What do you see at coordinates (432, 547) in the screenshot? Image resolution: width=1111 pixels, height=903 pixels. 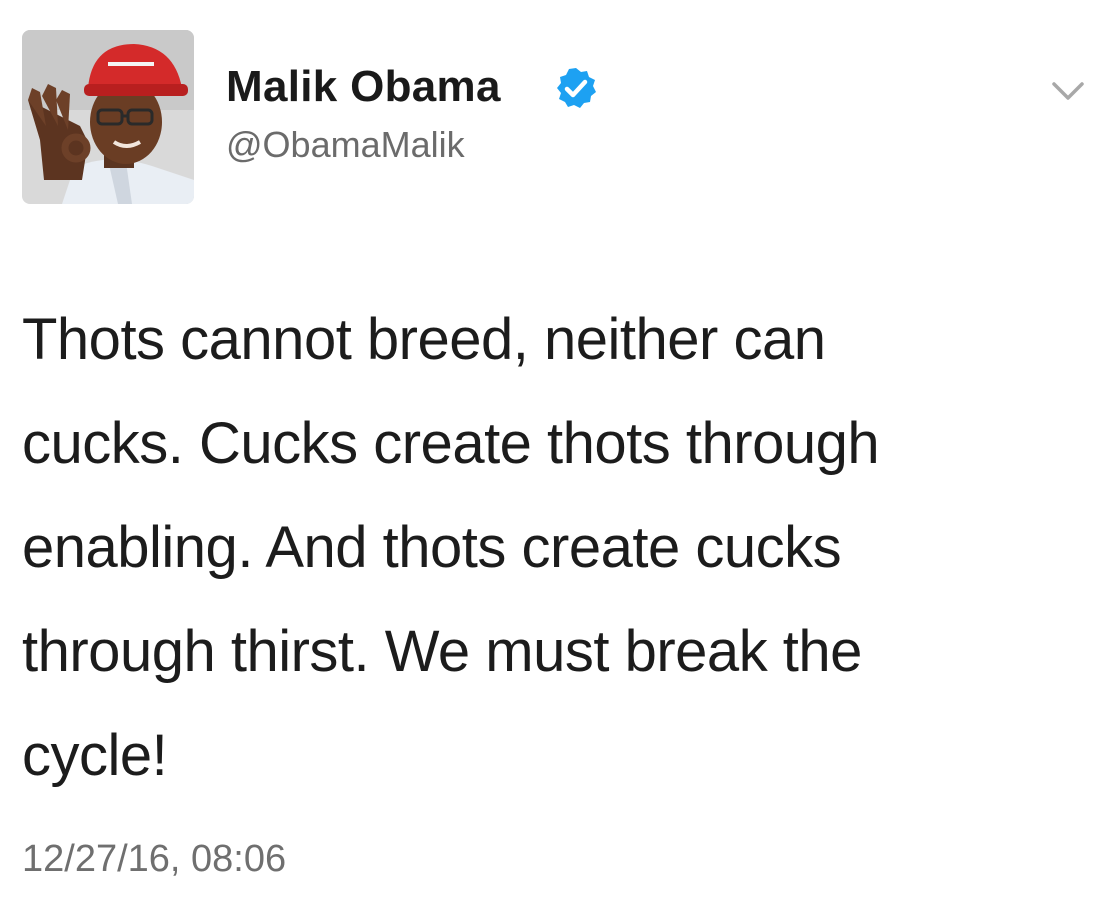 I see `tweet-text-line: enabling. And thots create cucks` at bounding box center [432, 547].